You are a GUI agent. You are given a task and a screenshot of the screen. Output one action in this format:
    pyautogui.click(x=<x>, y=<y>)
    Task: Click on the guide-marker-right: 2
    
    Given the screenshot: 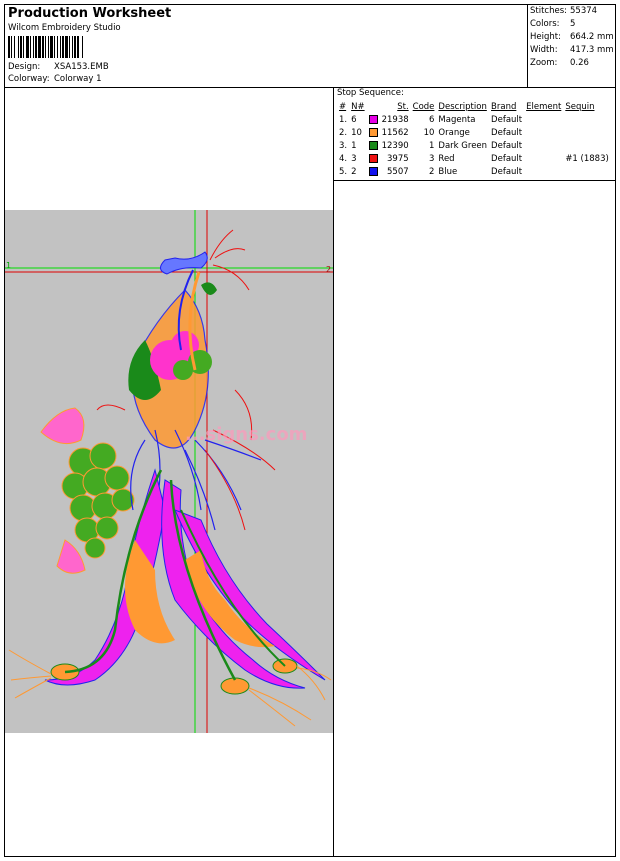 What is the action you would take?
    pyautogui.click(x=328, y=269)
    